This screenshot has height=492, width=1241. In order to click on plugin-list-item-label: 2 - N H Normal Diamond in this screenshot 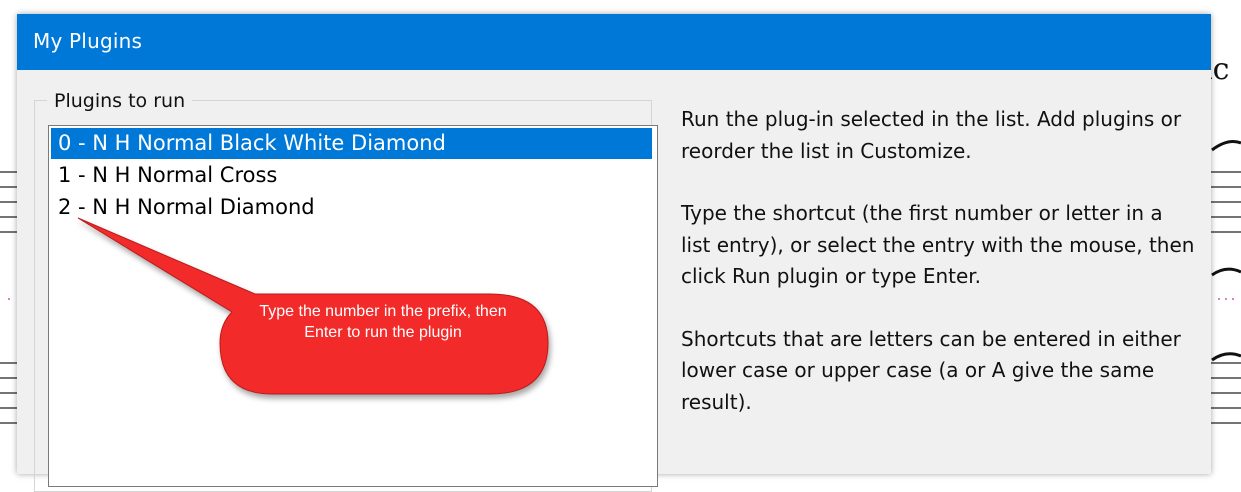, I will do `click(186, 207)`.